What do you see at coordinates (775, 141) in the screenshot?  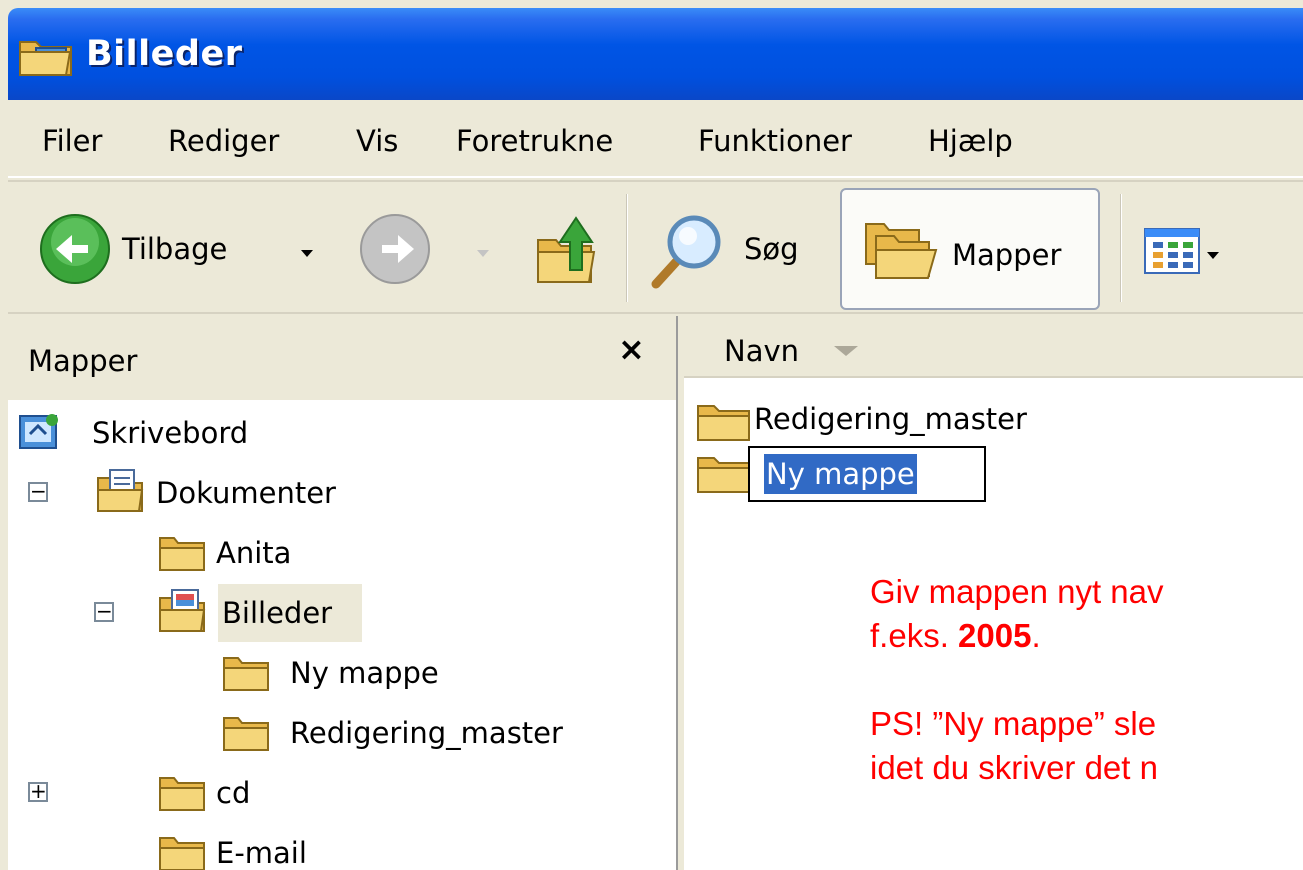 I see `menu-funktioner: Funktioner` at bounding box center [775, 141].